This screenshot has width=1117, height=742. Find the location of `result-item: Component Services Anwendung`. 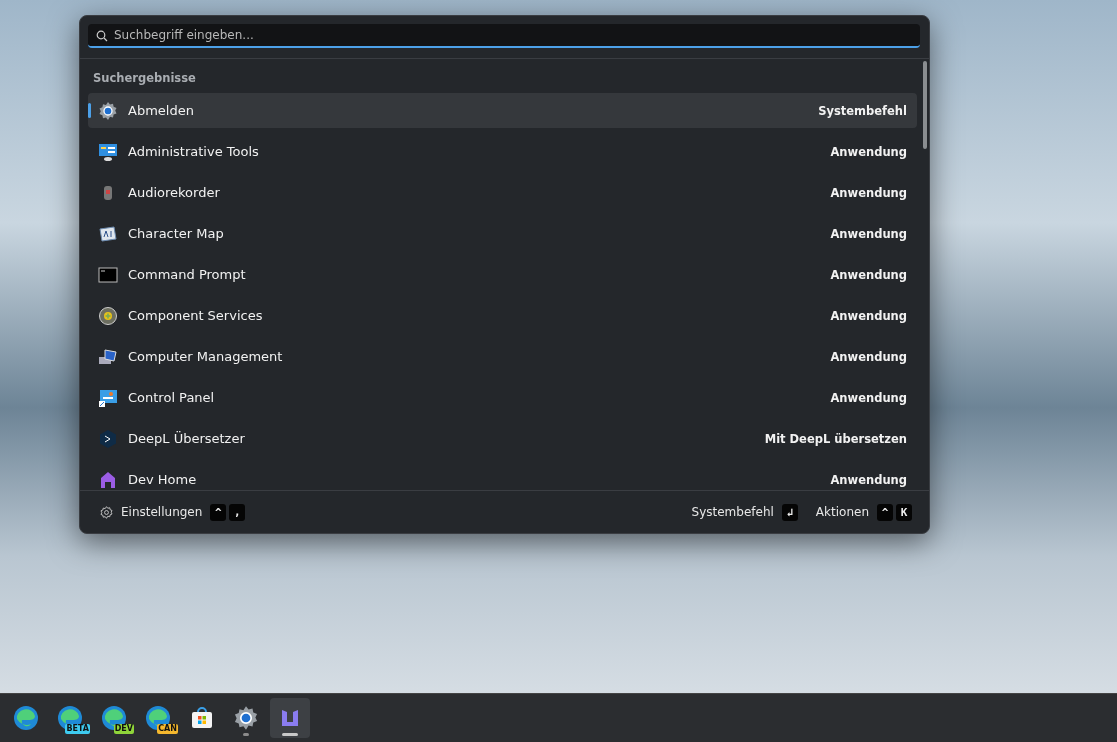

result-item: Component Services Anwendung is located at coordinates (502, 315).